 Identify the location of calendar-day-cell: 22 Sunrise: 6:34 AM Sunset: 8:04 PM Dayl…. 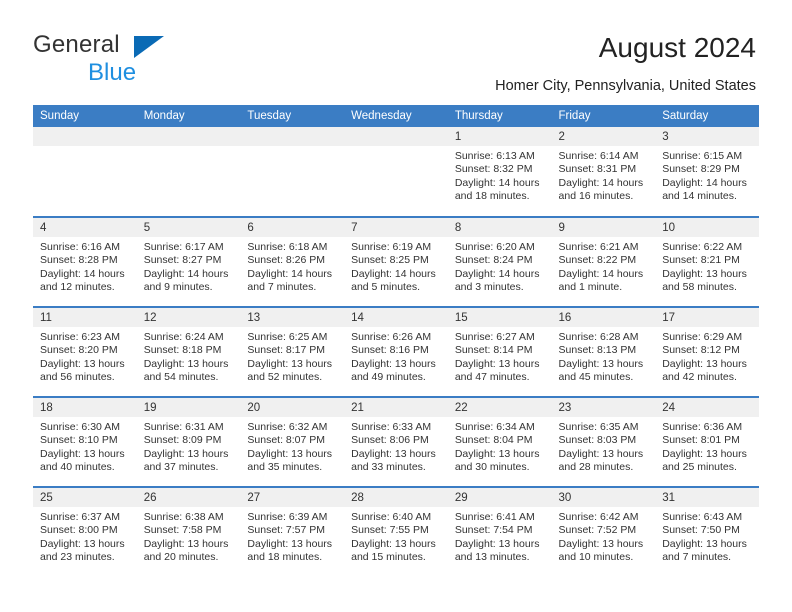
(499, 441).